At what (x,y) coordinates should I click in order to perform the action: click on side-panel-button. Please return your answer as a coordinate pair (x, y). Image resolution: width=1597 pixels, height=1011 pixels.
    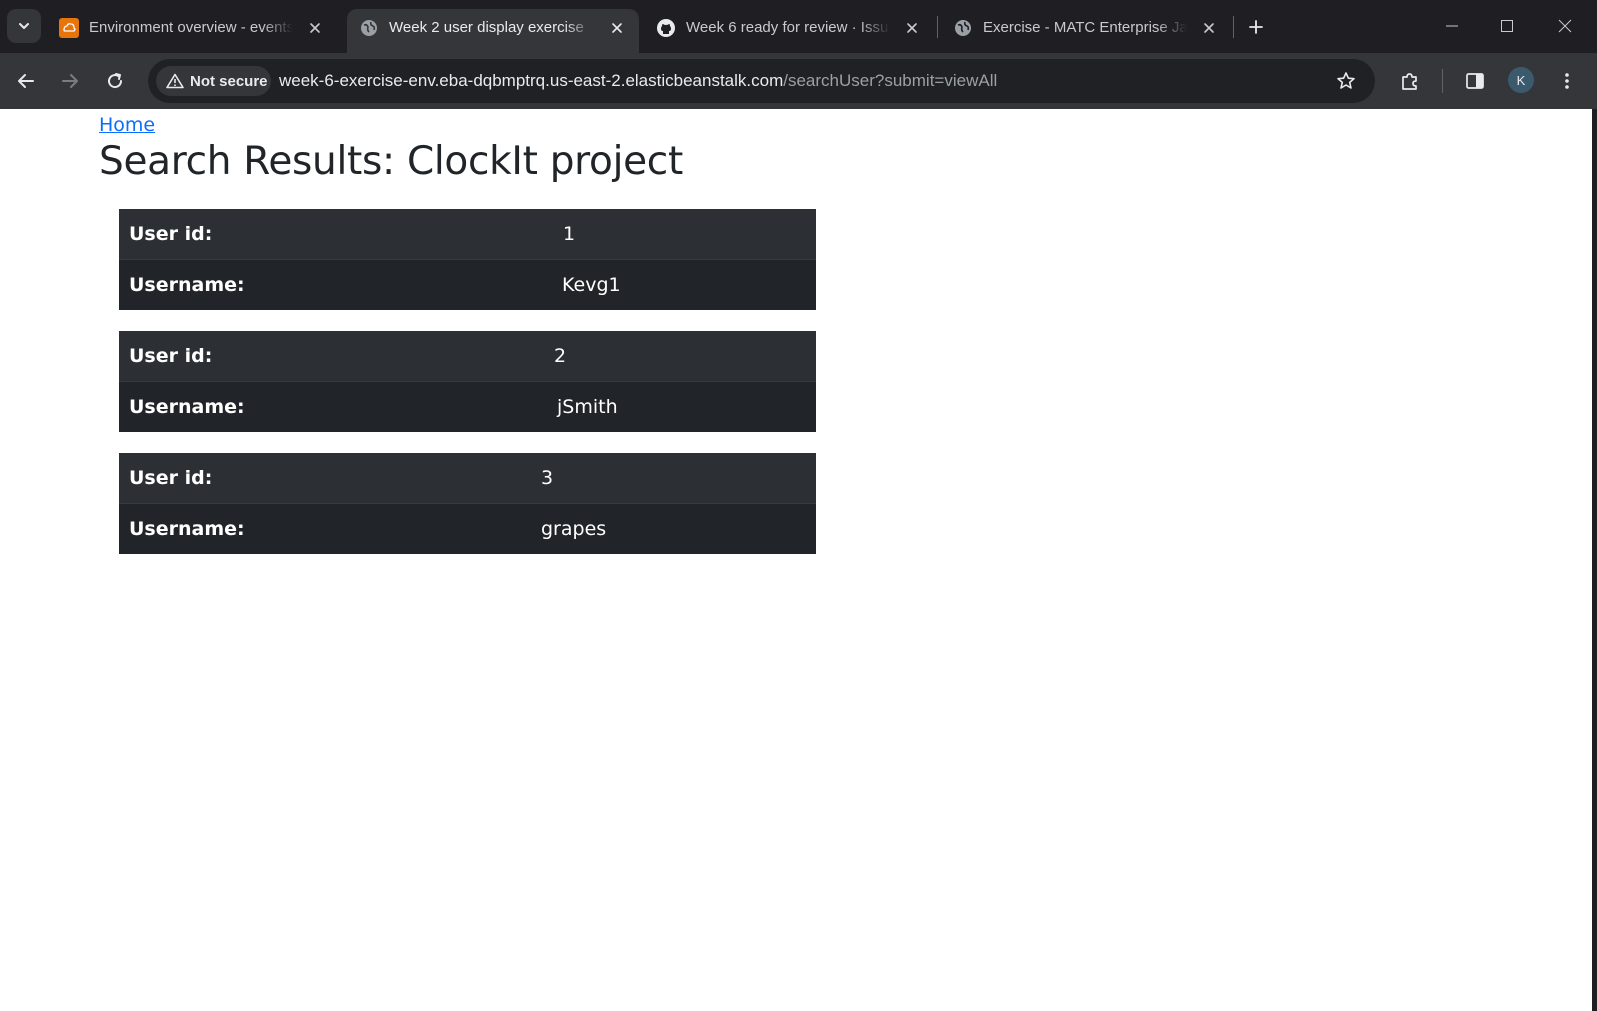
    Looking at the image, I should click on (1475, 81).